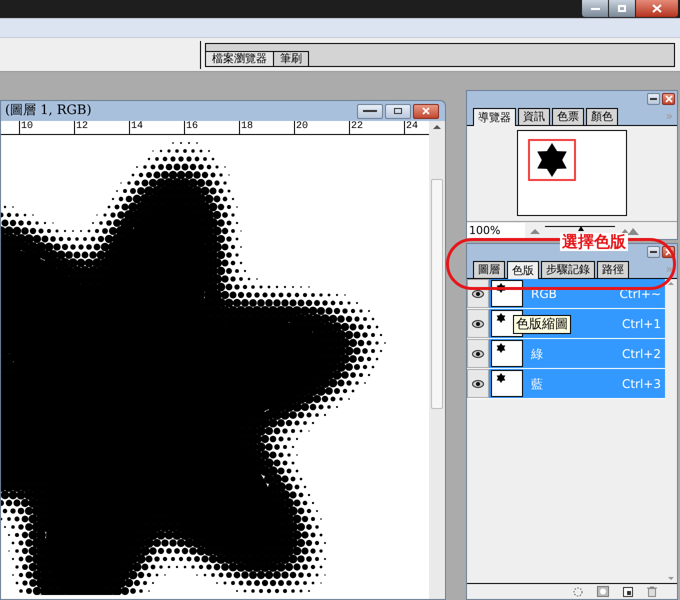 The width and height of the screenshot is (680, 600). Describe the element at coordinates (437, 127) in the screenshot. I see `scroll-up-icon` at that location.